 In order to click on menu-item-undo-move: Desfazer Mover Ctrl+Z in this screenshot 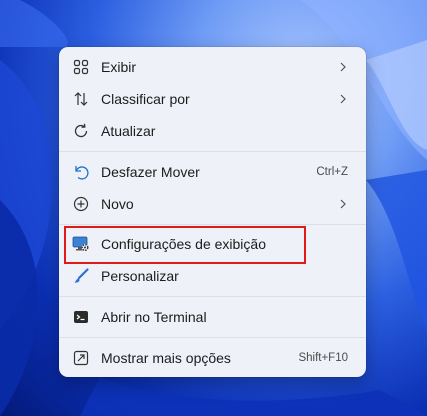, I will do `click(212, 172)`.